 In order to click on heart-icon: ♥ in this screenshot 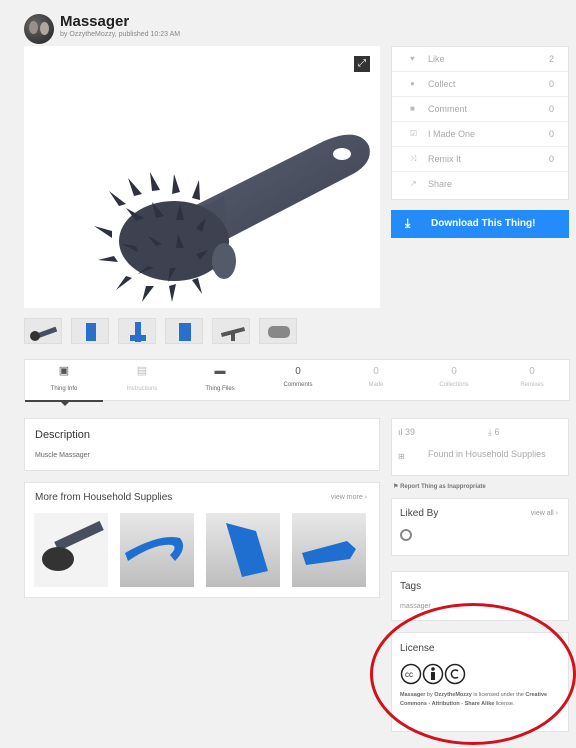, I will do `click(412, 58)`.